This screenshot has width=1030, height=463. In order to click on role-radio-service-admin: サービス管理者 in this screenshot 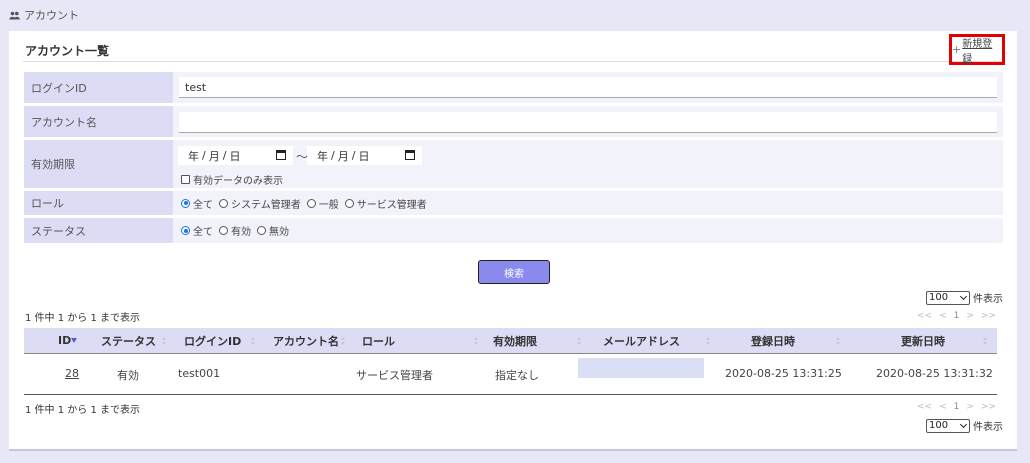, I will do `click(385, 203)`.